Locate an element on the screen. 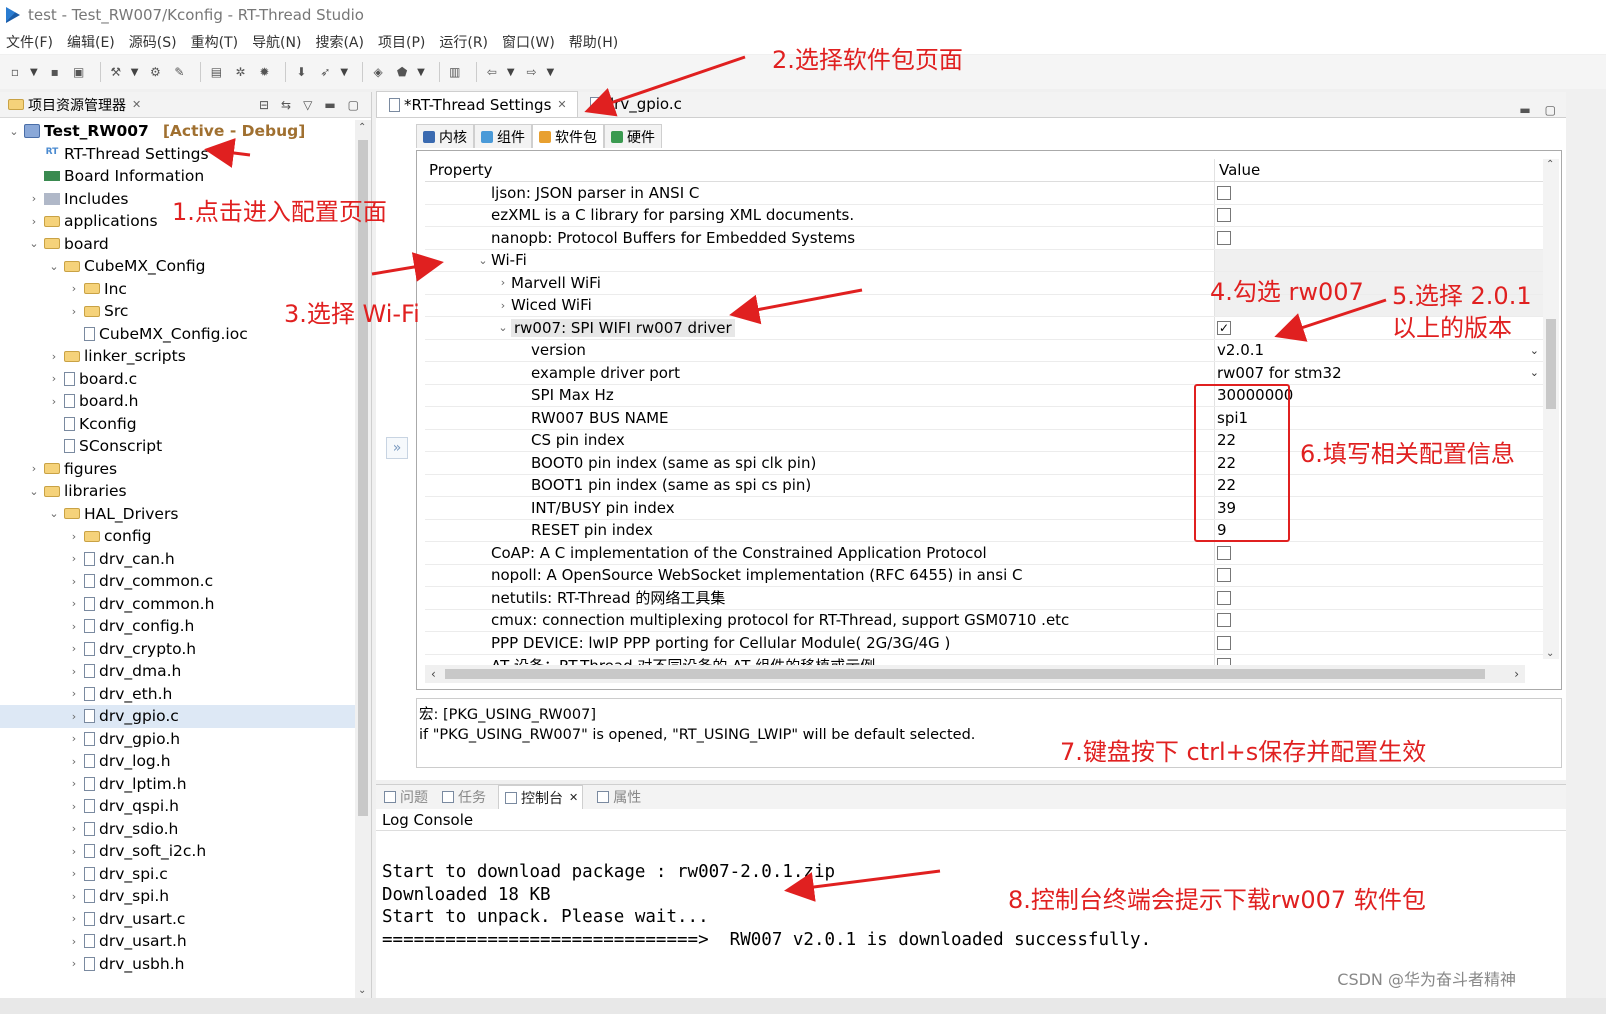 This screenshot has width=1606, height=1014. property-dropdown-value: rw007 for stm32 is located at coordinates (1279, 373).